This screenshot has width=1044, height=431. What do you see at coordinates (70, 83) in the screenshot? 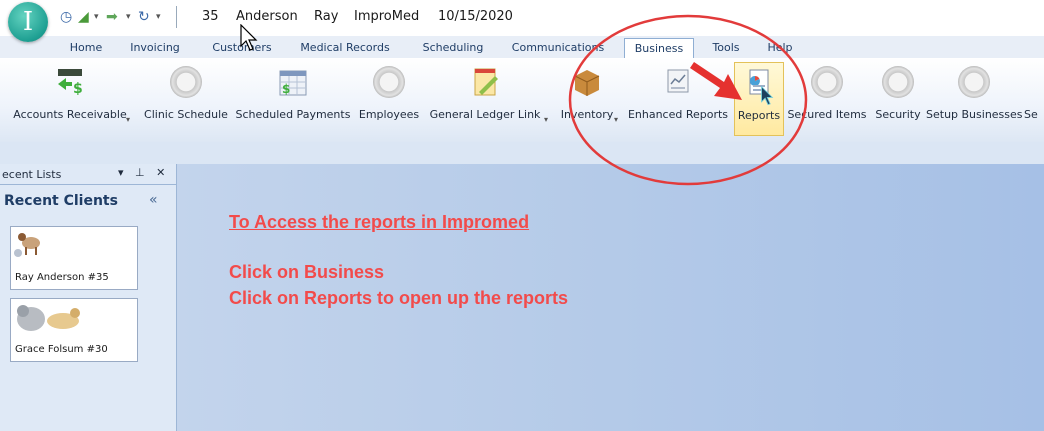
I see `accounts-receivable-icon: $` at bounding box center [70, 83].